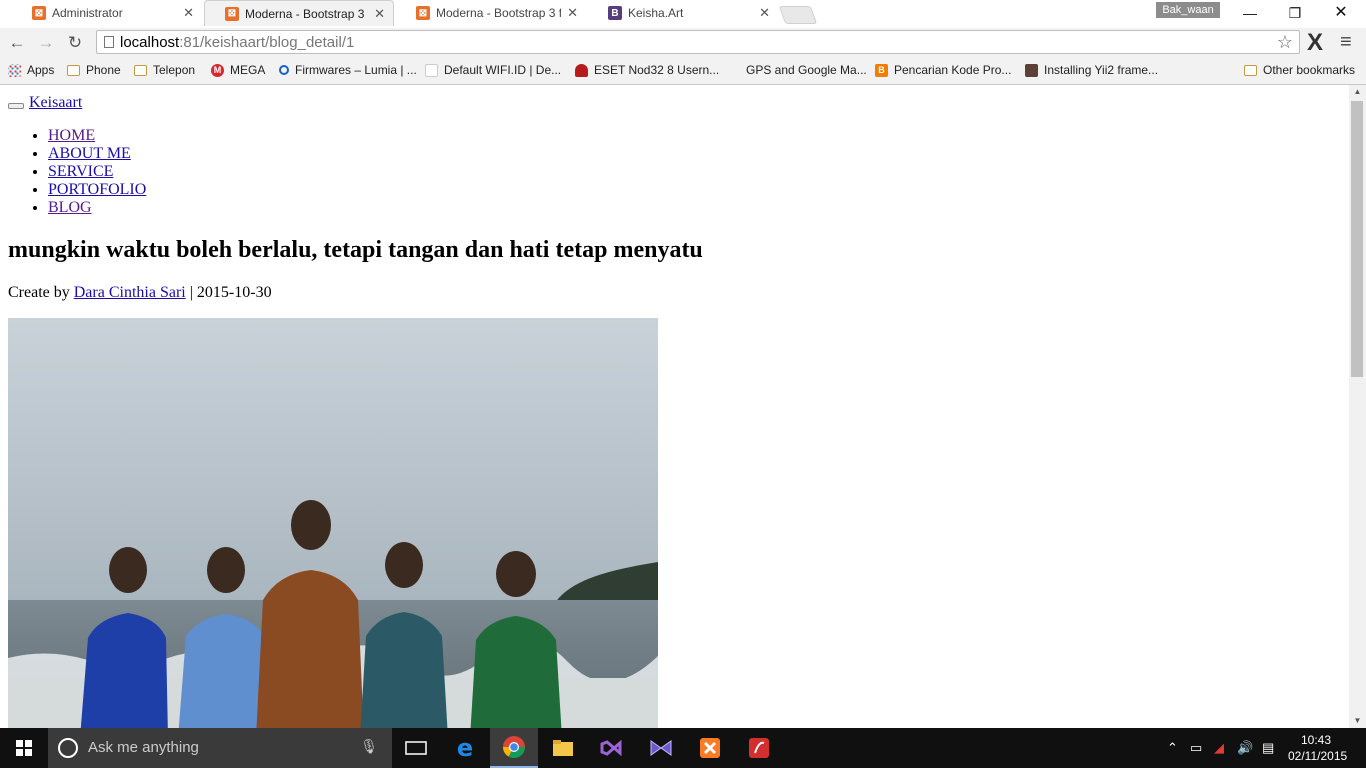 The image size is (1366, 773). Describe the element at coordinates (1316, 740) in the screenshot. I see `clock-time: 10:43` at that location.